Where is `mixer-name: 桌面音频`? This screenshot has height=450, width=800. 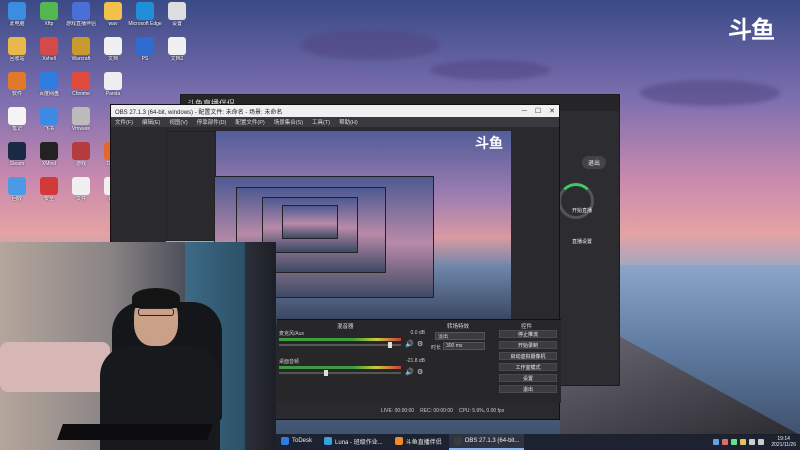
mixer-name: 桌面音频 is located at coordinates (289, 362).